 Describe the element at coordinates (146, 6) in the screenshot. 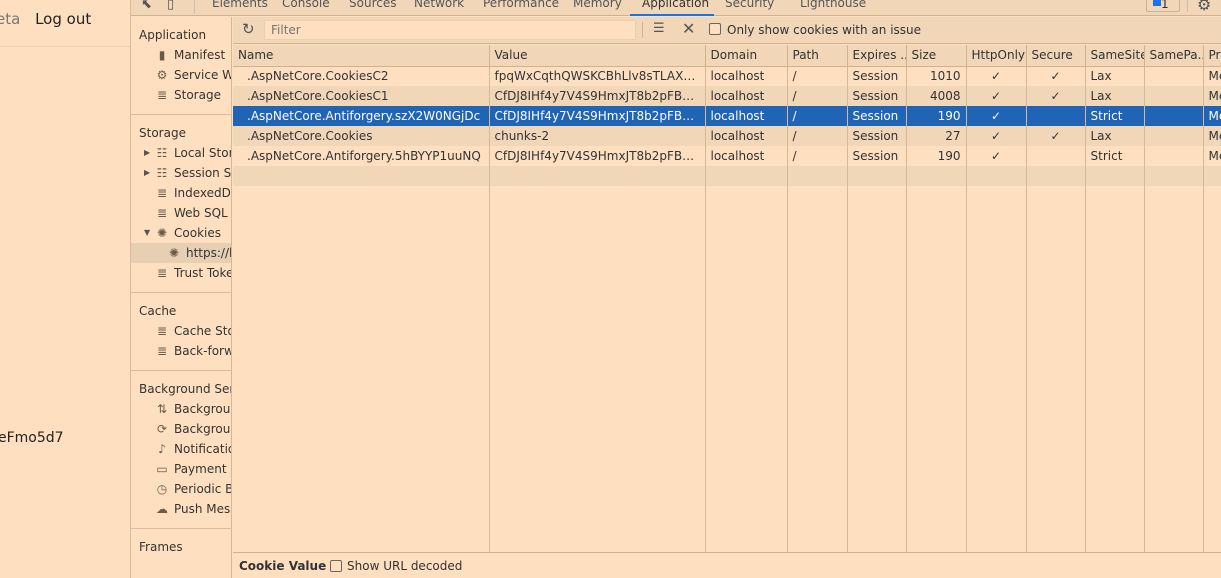

I see `inspect-element-icon: ⬉` at that location.